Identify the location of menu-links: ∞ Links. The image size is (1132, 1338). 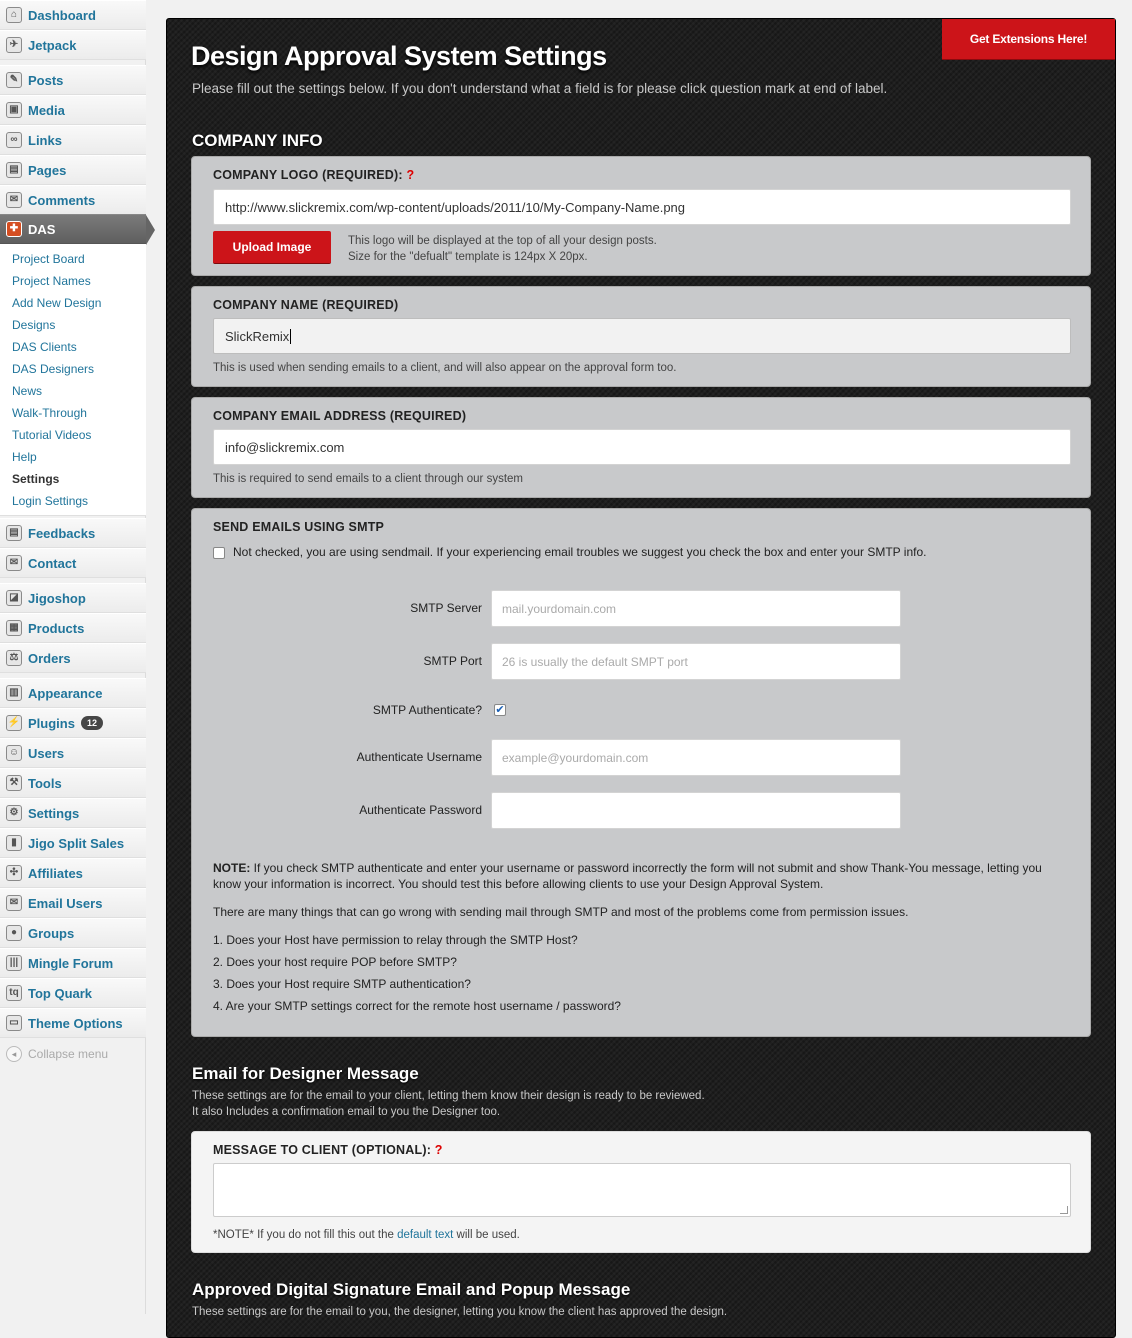
(73, 140).